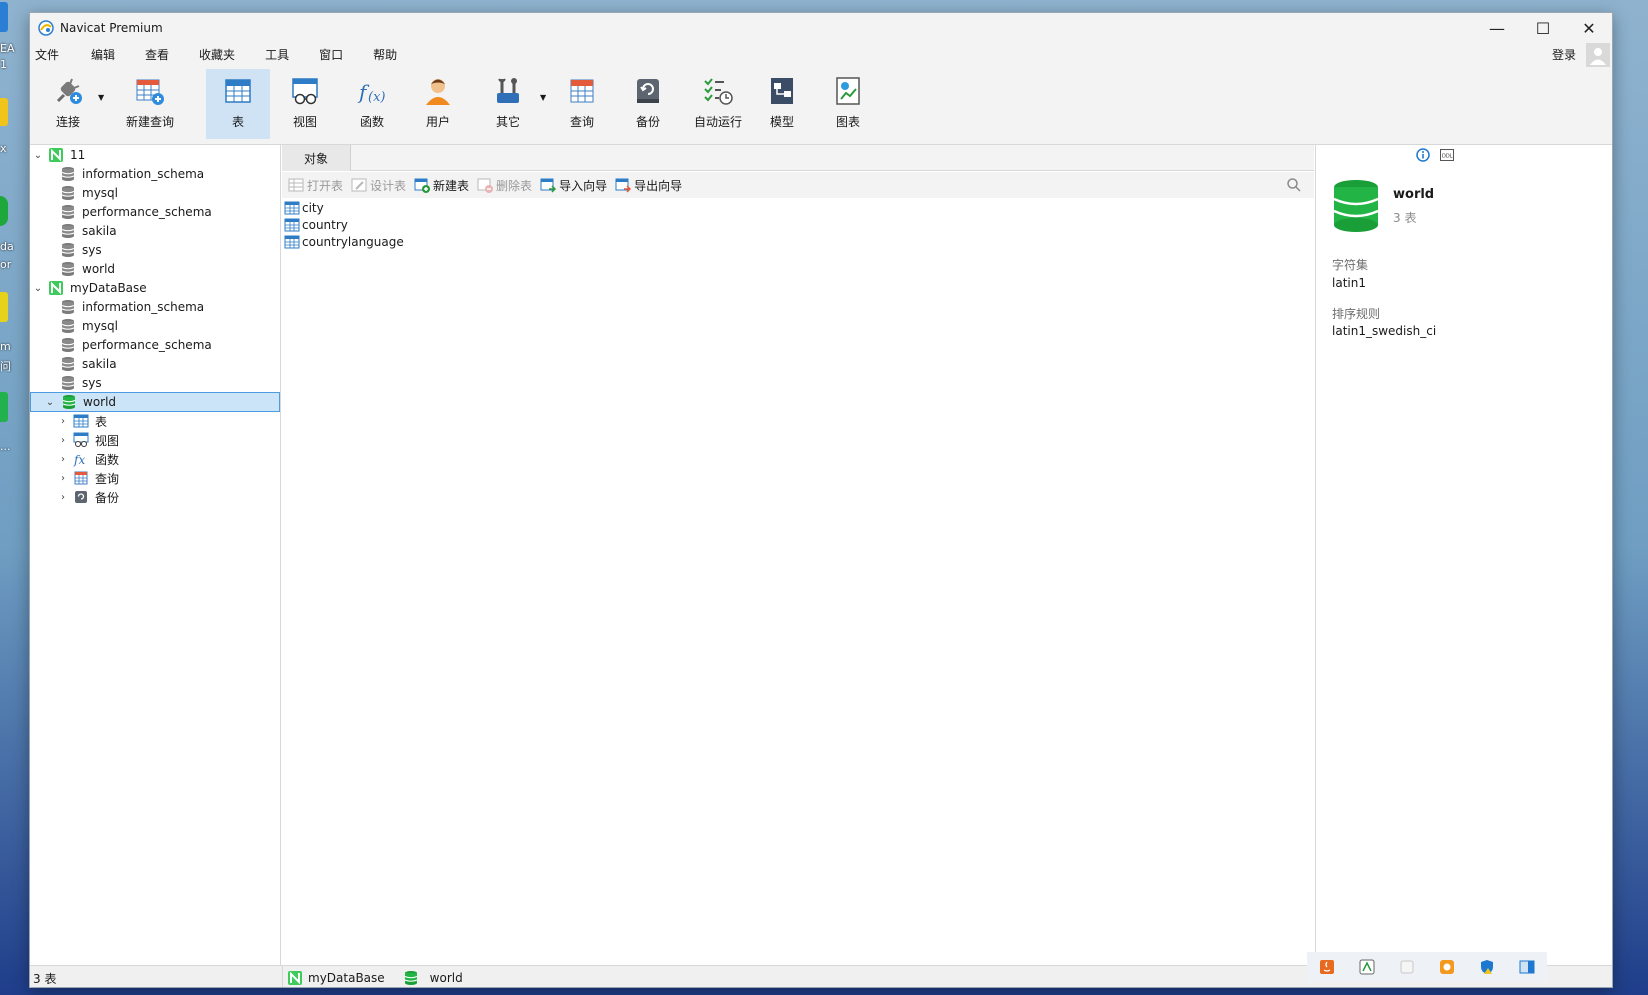 Image resolution: width=1648 pixels, height=995 pixels. What do you see at coordinates (3, 148) in the screenshot?
I see `desktop-label: x` at bounding box center [3, 148].